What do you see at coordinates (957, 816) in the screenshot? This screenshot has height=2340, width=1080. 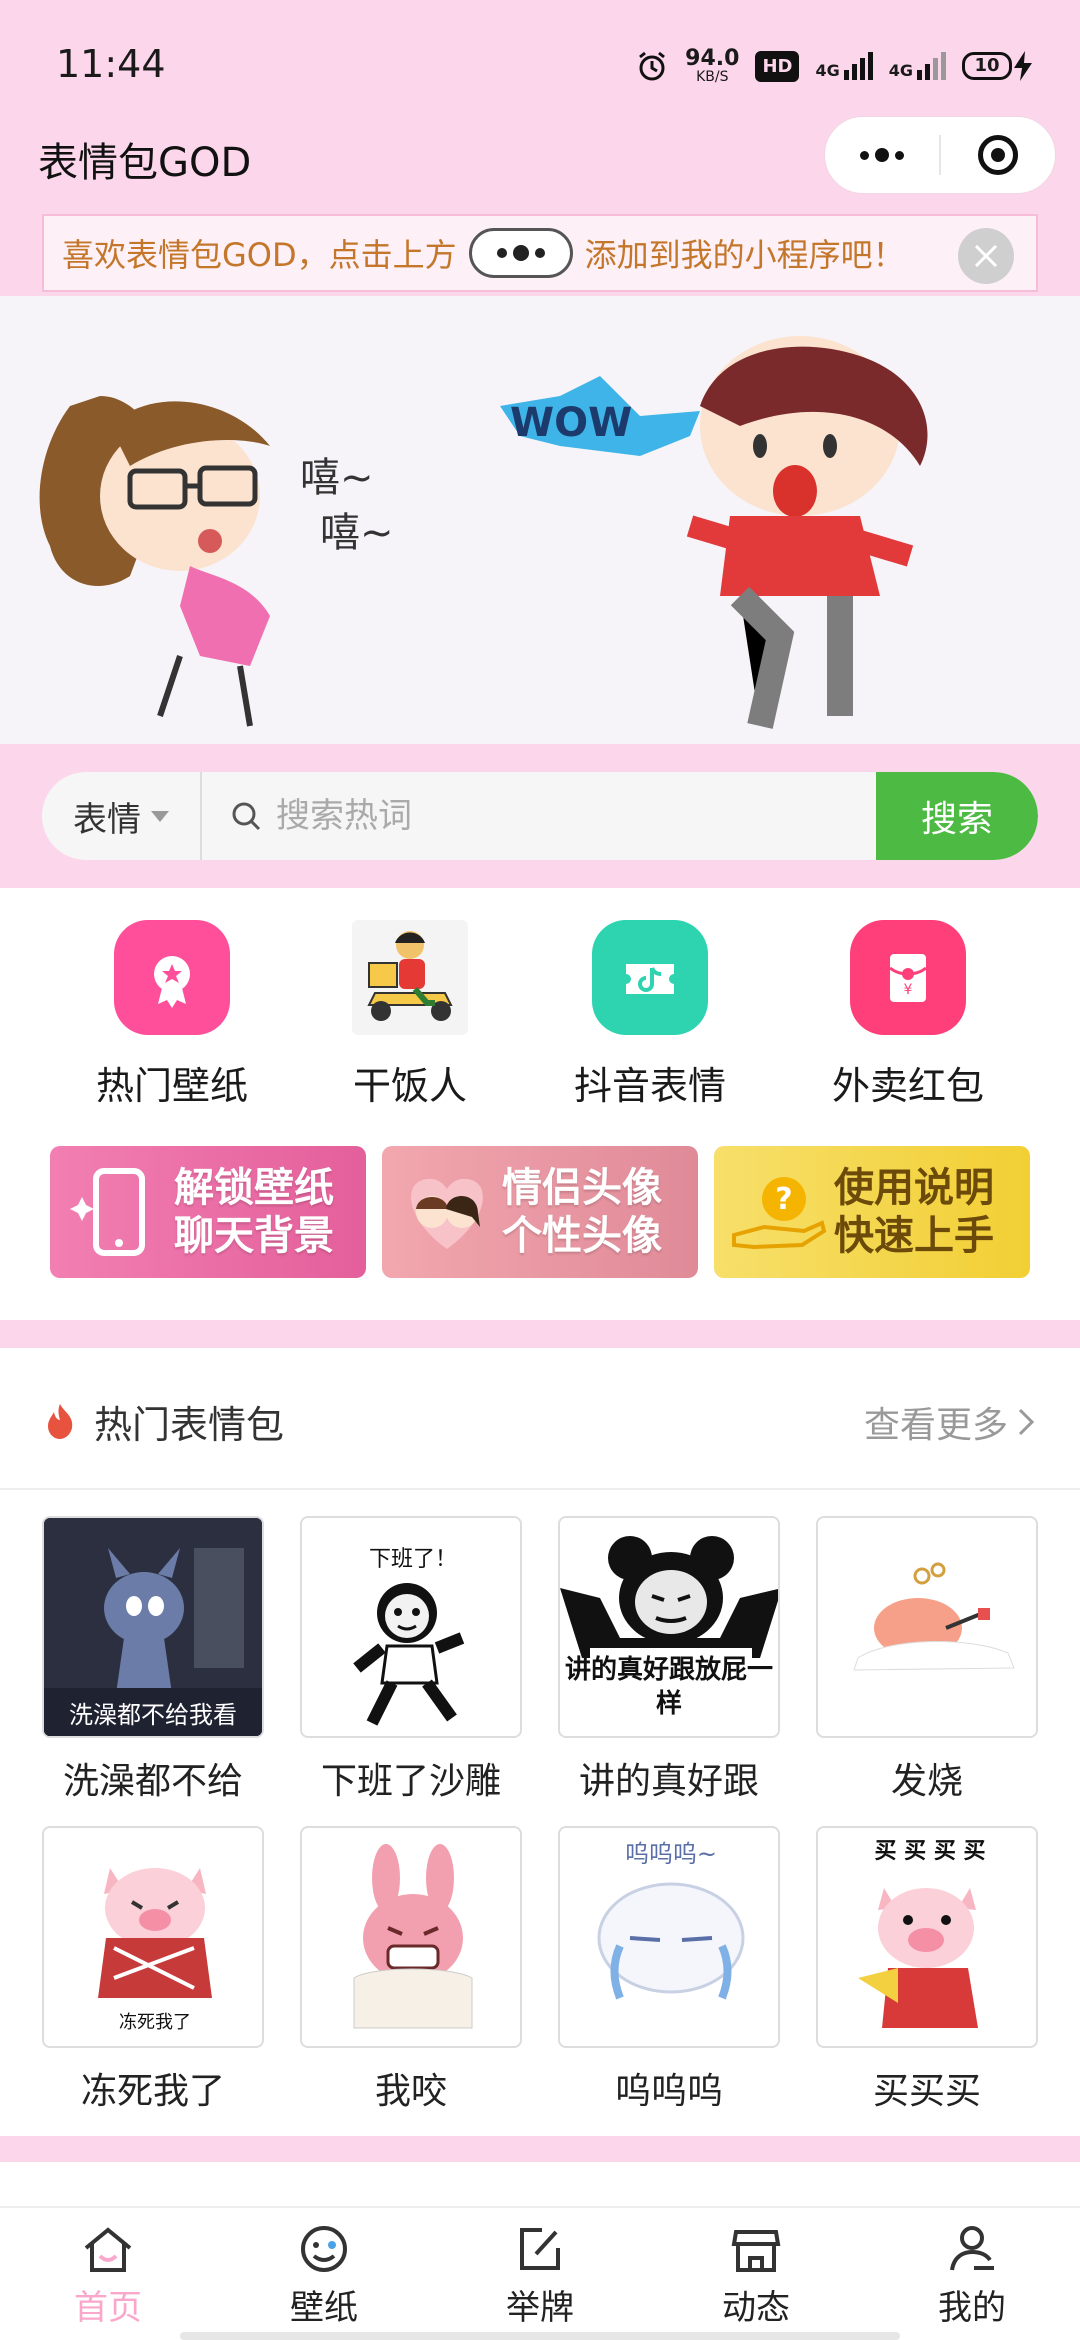 I see `search-button: 搜索` at bounding box center [957, 816].